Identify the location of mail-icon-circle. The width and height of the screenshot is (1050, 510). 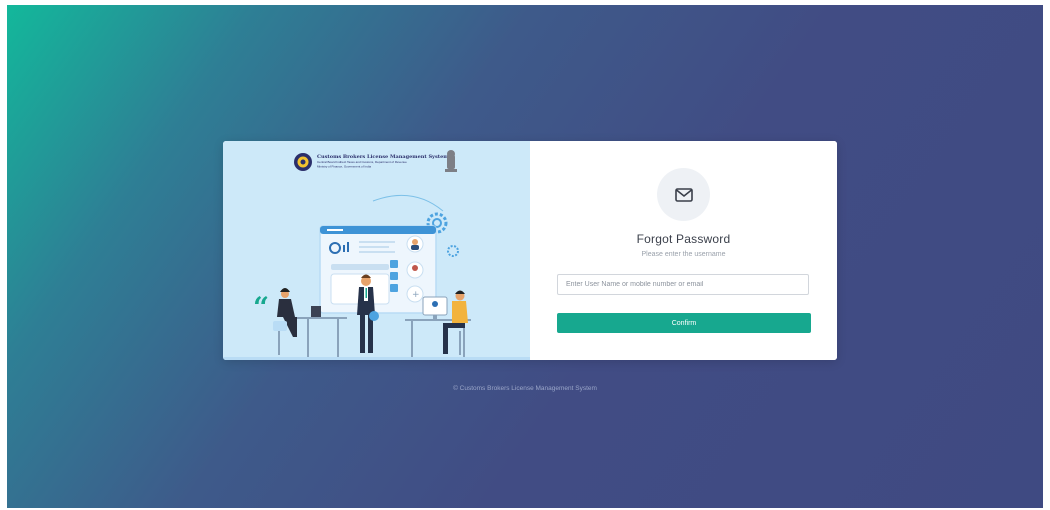
(683, 194).